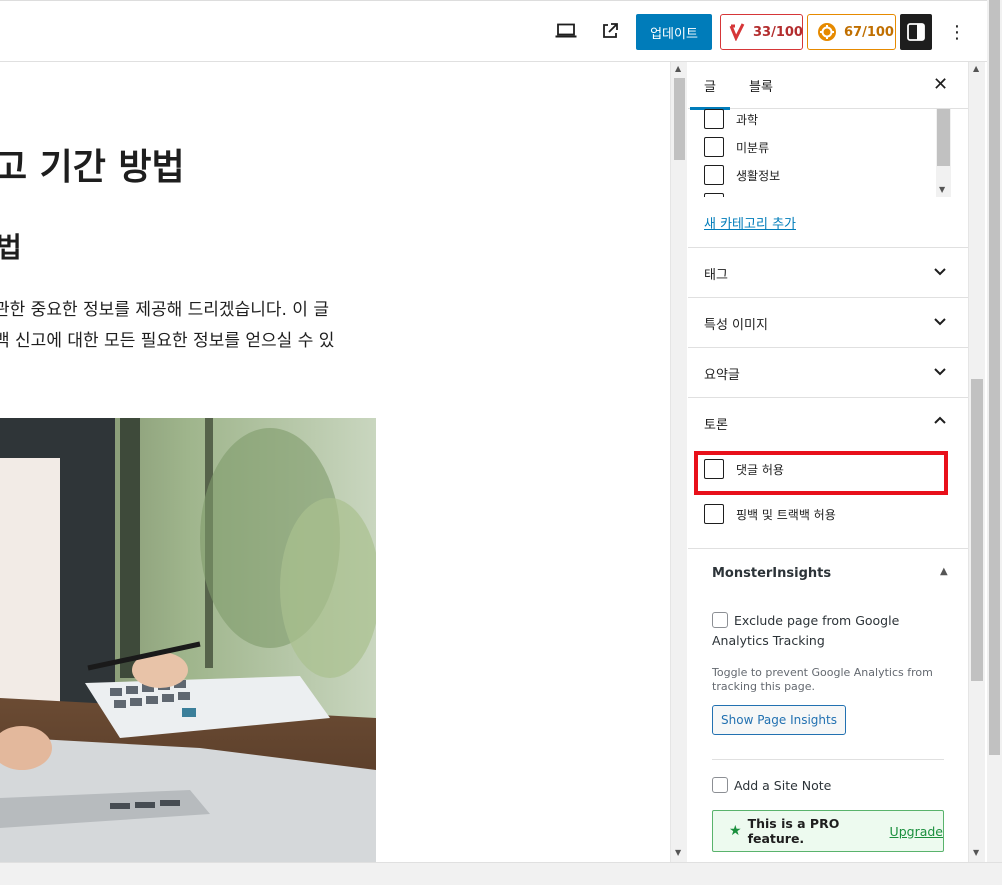 This screenshot has width=1002, height=885. I want to click on exclude-tracking-checkbox, so click(720, 620).